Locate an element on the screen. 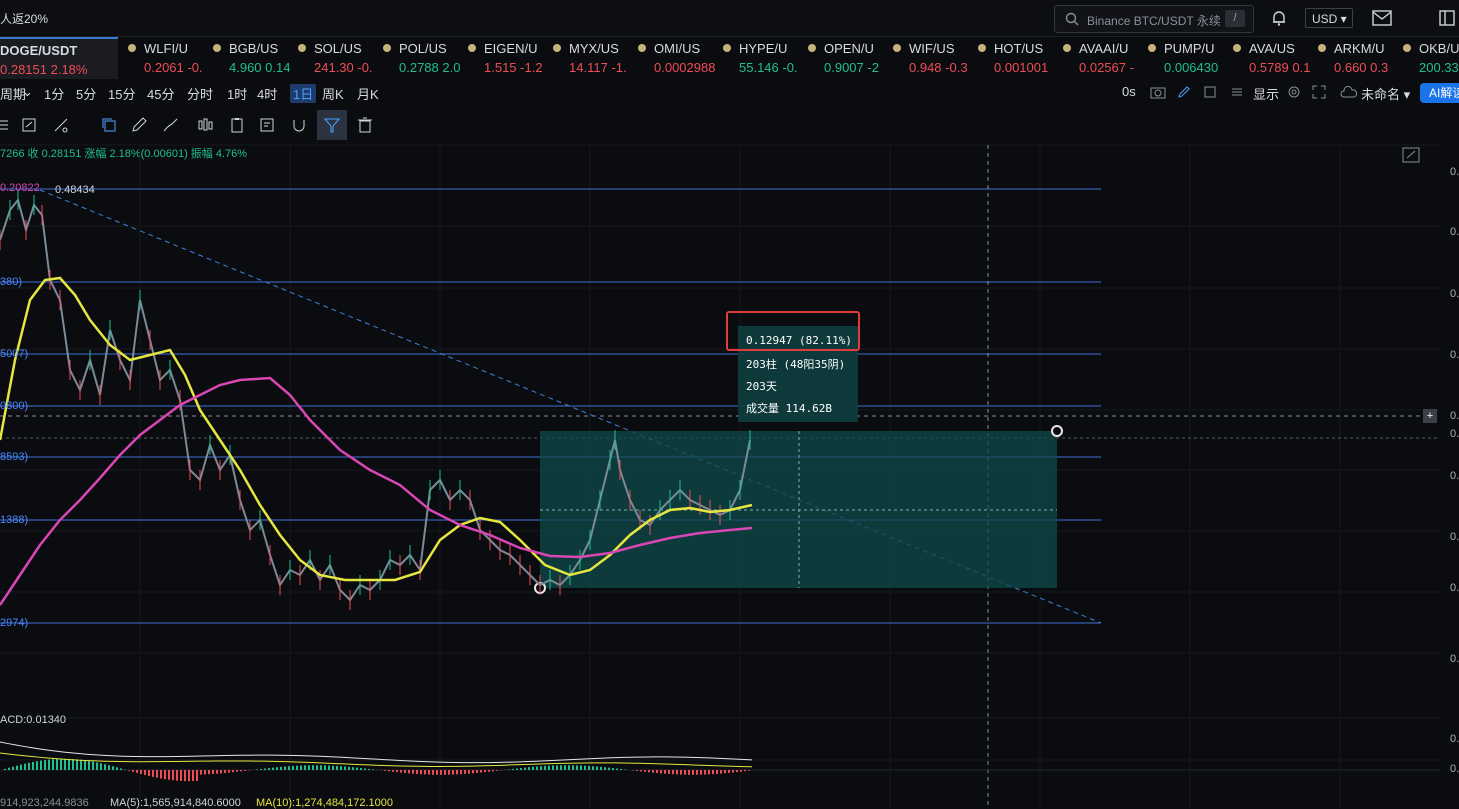 The width and height of the screenshot is (1459, 809). ticker-item: MYX/US14.117 -1. is located at coordinates (589, 58).